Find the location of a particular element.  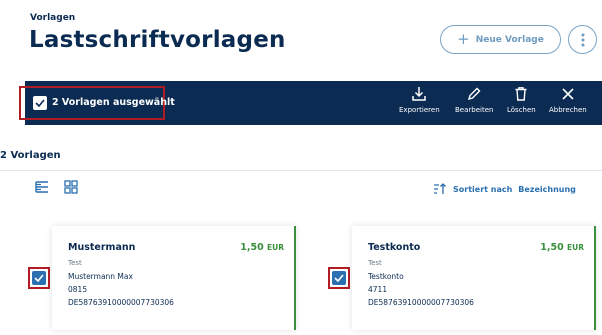

more-options-button is located at coordinates (582, 39).